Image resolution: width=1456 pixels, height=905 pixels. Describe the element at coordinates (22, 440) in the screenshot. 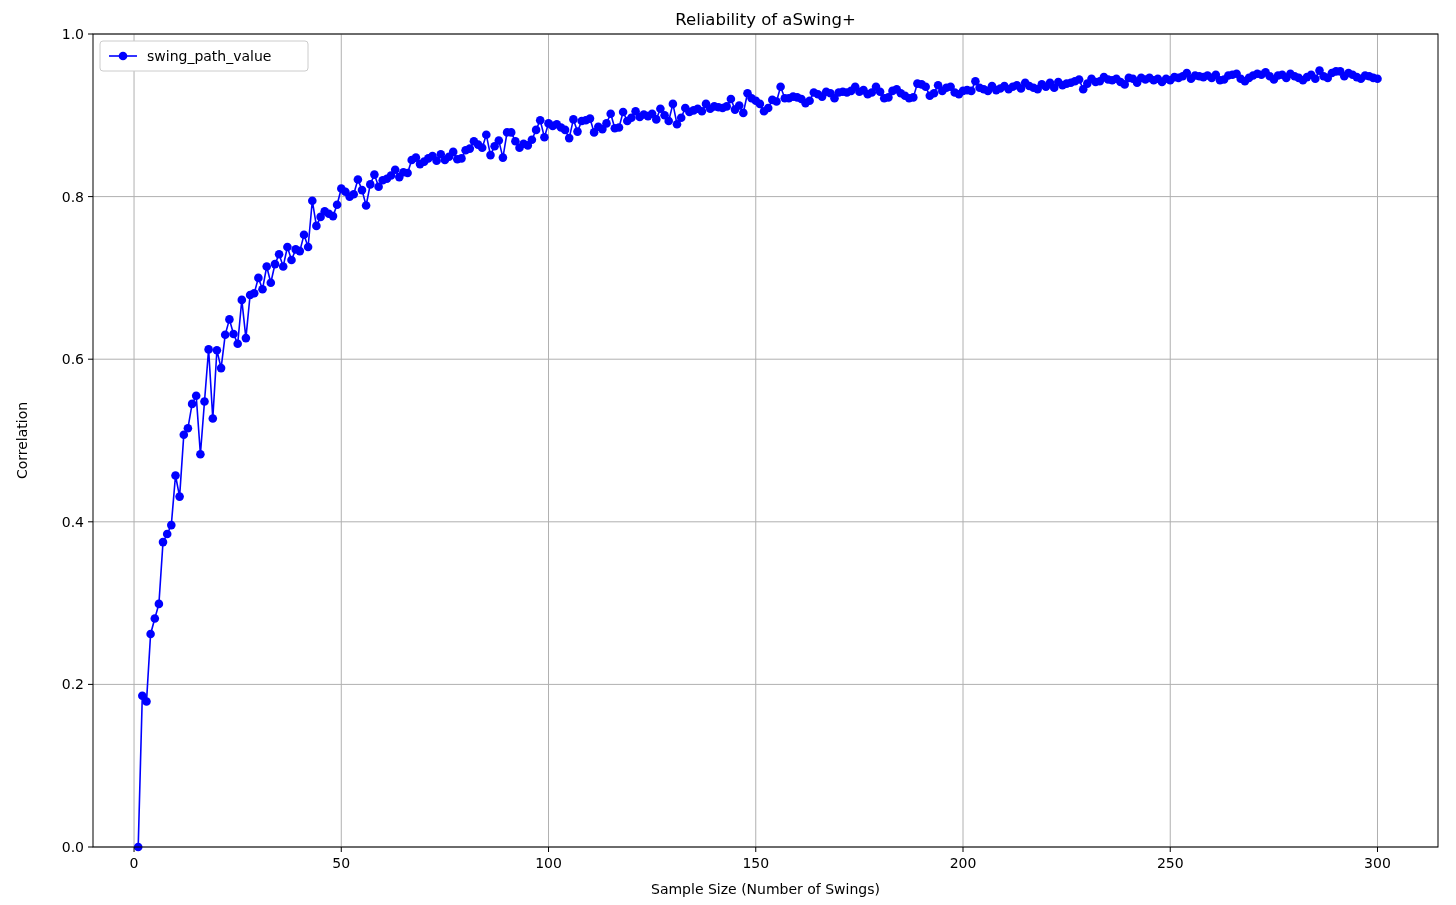

I see `axis-label: Correlation` at that location.